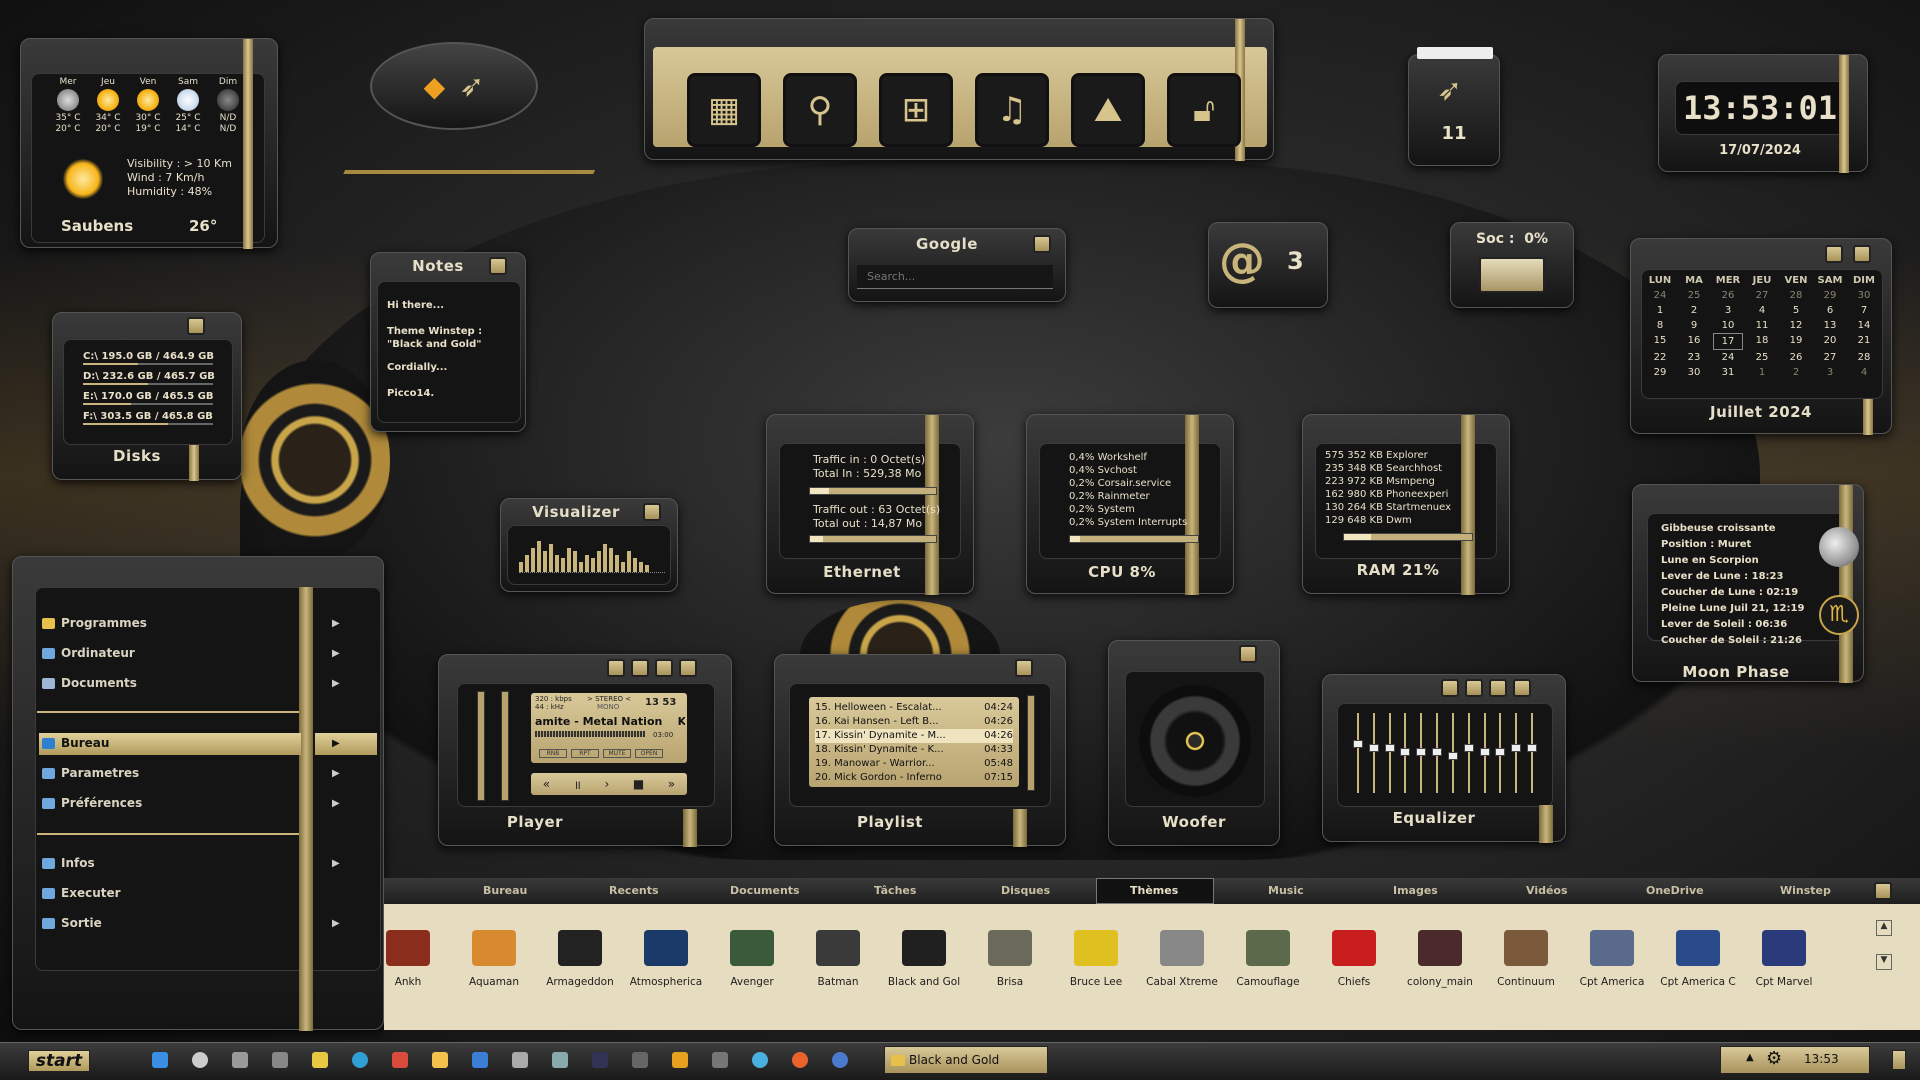 The width and height of the screenshot is (1920, 1080). Describe the element at coordinates (1182, 959) in the screenshot. I see `theme-item: Cabal Xtreme` at that location.